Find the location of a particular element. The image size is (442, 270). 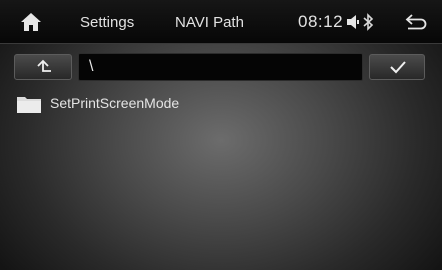

checkmark-icon is located at coordinates (398, 67).